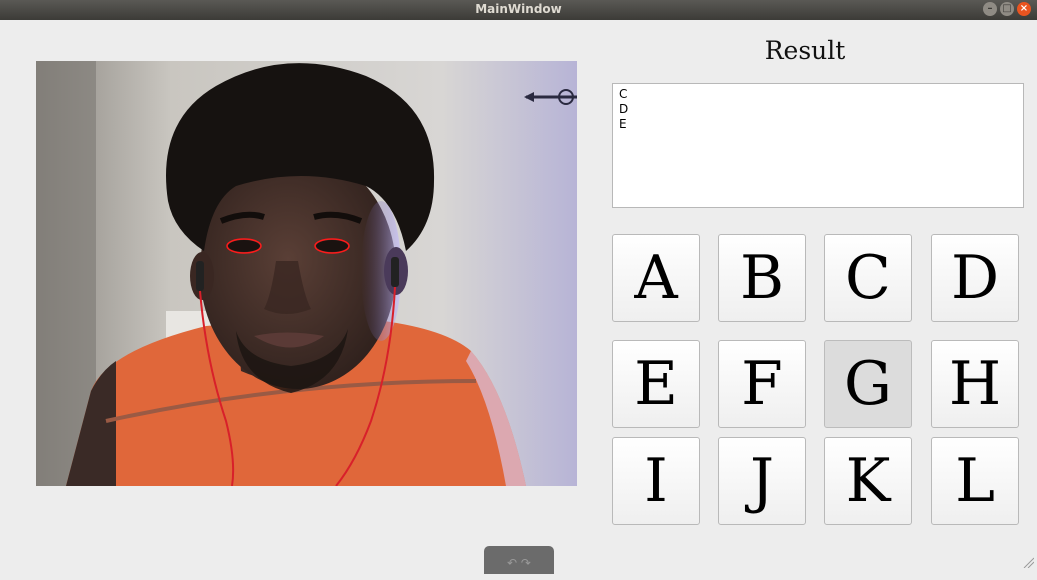 The width and height of the screenshot is (1037, 580). I want to click on key-c-button: C, so click(868, 278).